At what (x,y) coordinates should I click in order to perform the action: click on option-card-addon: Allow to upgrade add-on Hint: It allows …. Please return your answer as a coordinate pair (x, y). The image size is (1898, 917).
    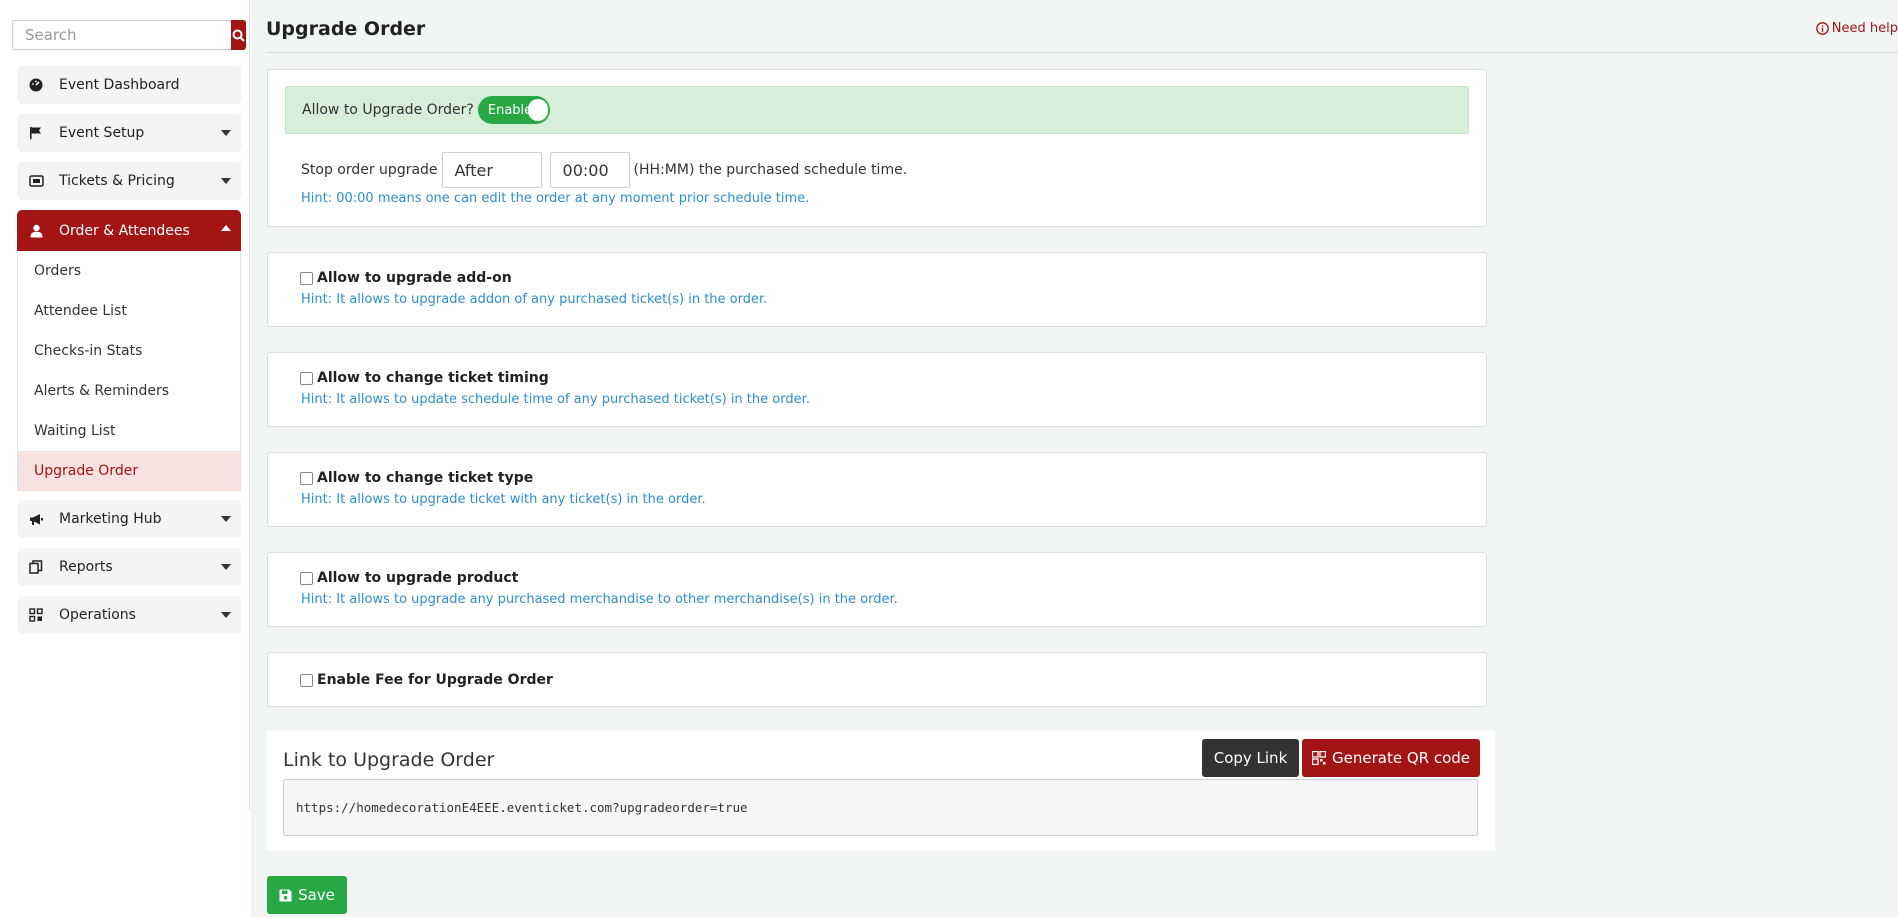
    Looking at the image, I should click on (877, 289).